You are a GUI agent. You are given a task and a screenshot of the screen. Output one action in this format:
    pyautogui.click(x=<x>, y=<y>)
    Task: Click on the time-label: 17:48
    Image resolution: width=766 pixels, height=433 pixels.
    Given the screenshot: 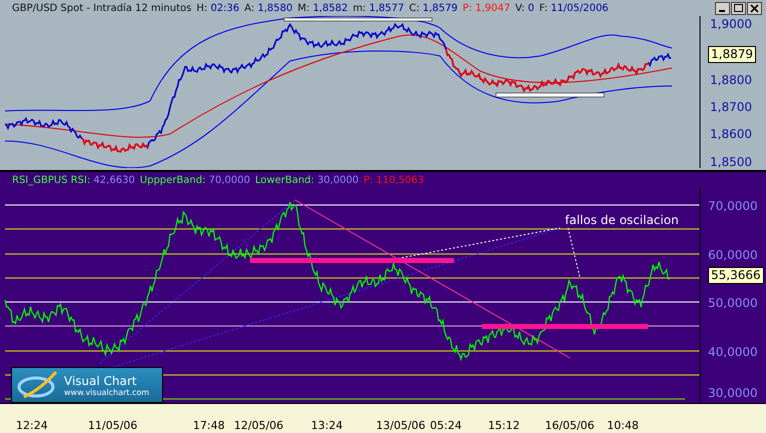 What is the action you would take?
    pyautogui.click(x=209, y=425)
    